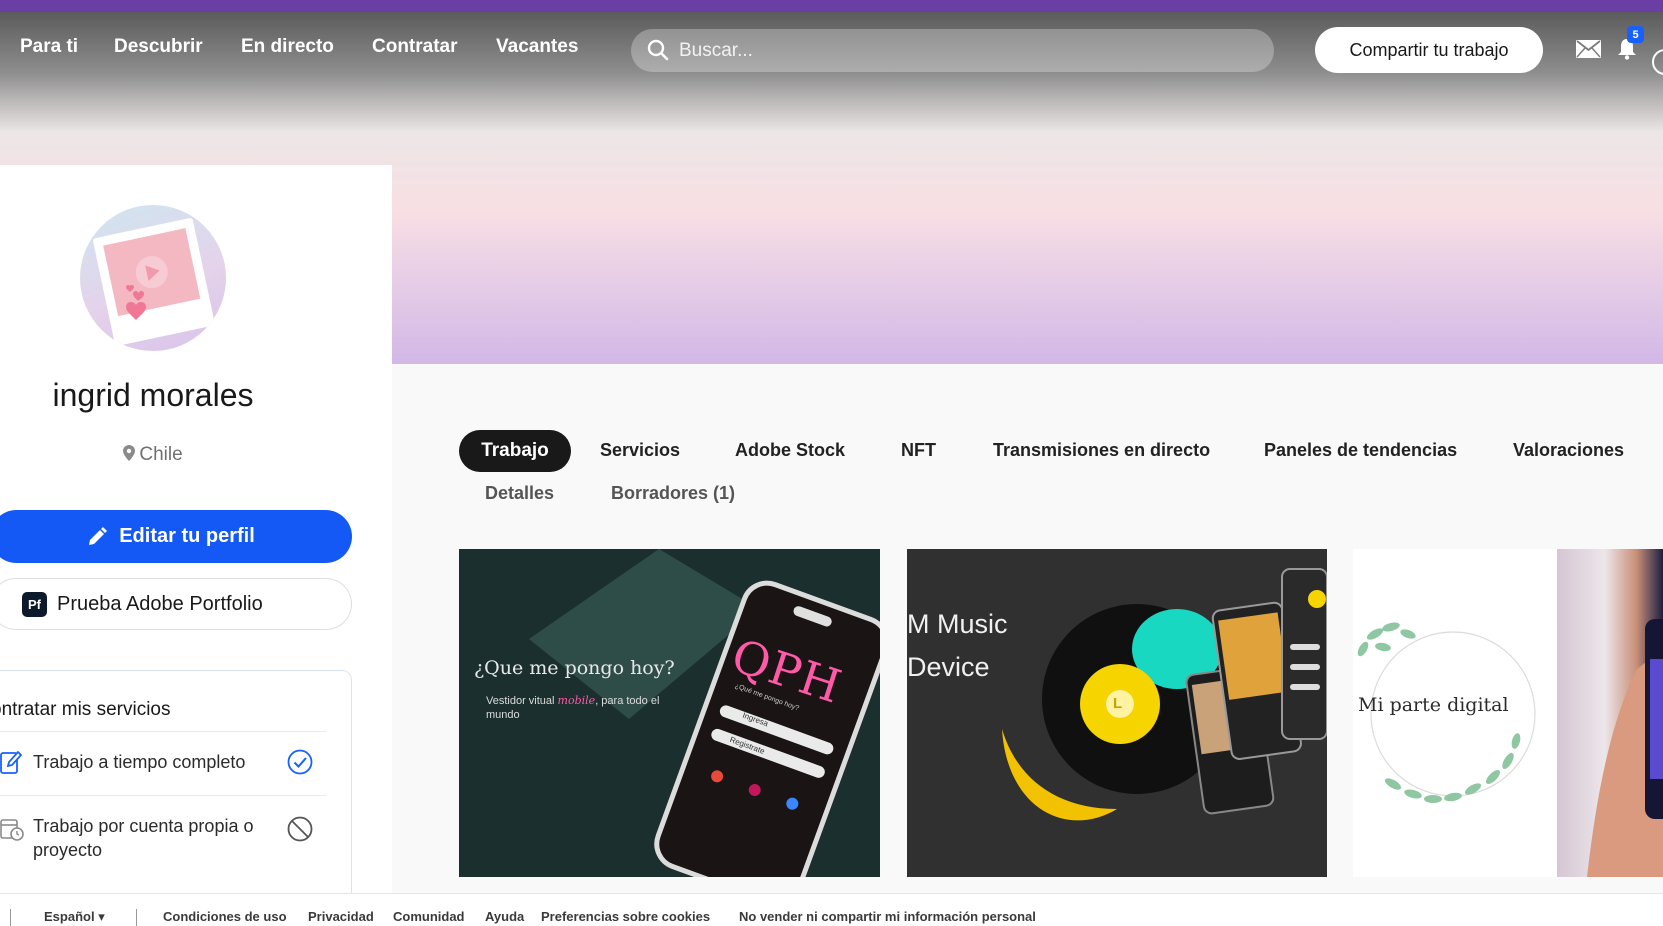  I want to click on footer-link-terms: Condiciones de uso, so click(225, 916).